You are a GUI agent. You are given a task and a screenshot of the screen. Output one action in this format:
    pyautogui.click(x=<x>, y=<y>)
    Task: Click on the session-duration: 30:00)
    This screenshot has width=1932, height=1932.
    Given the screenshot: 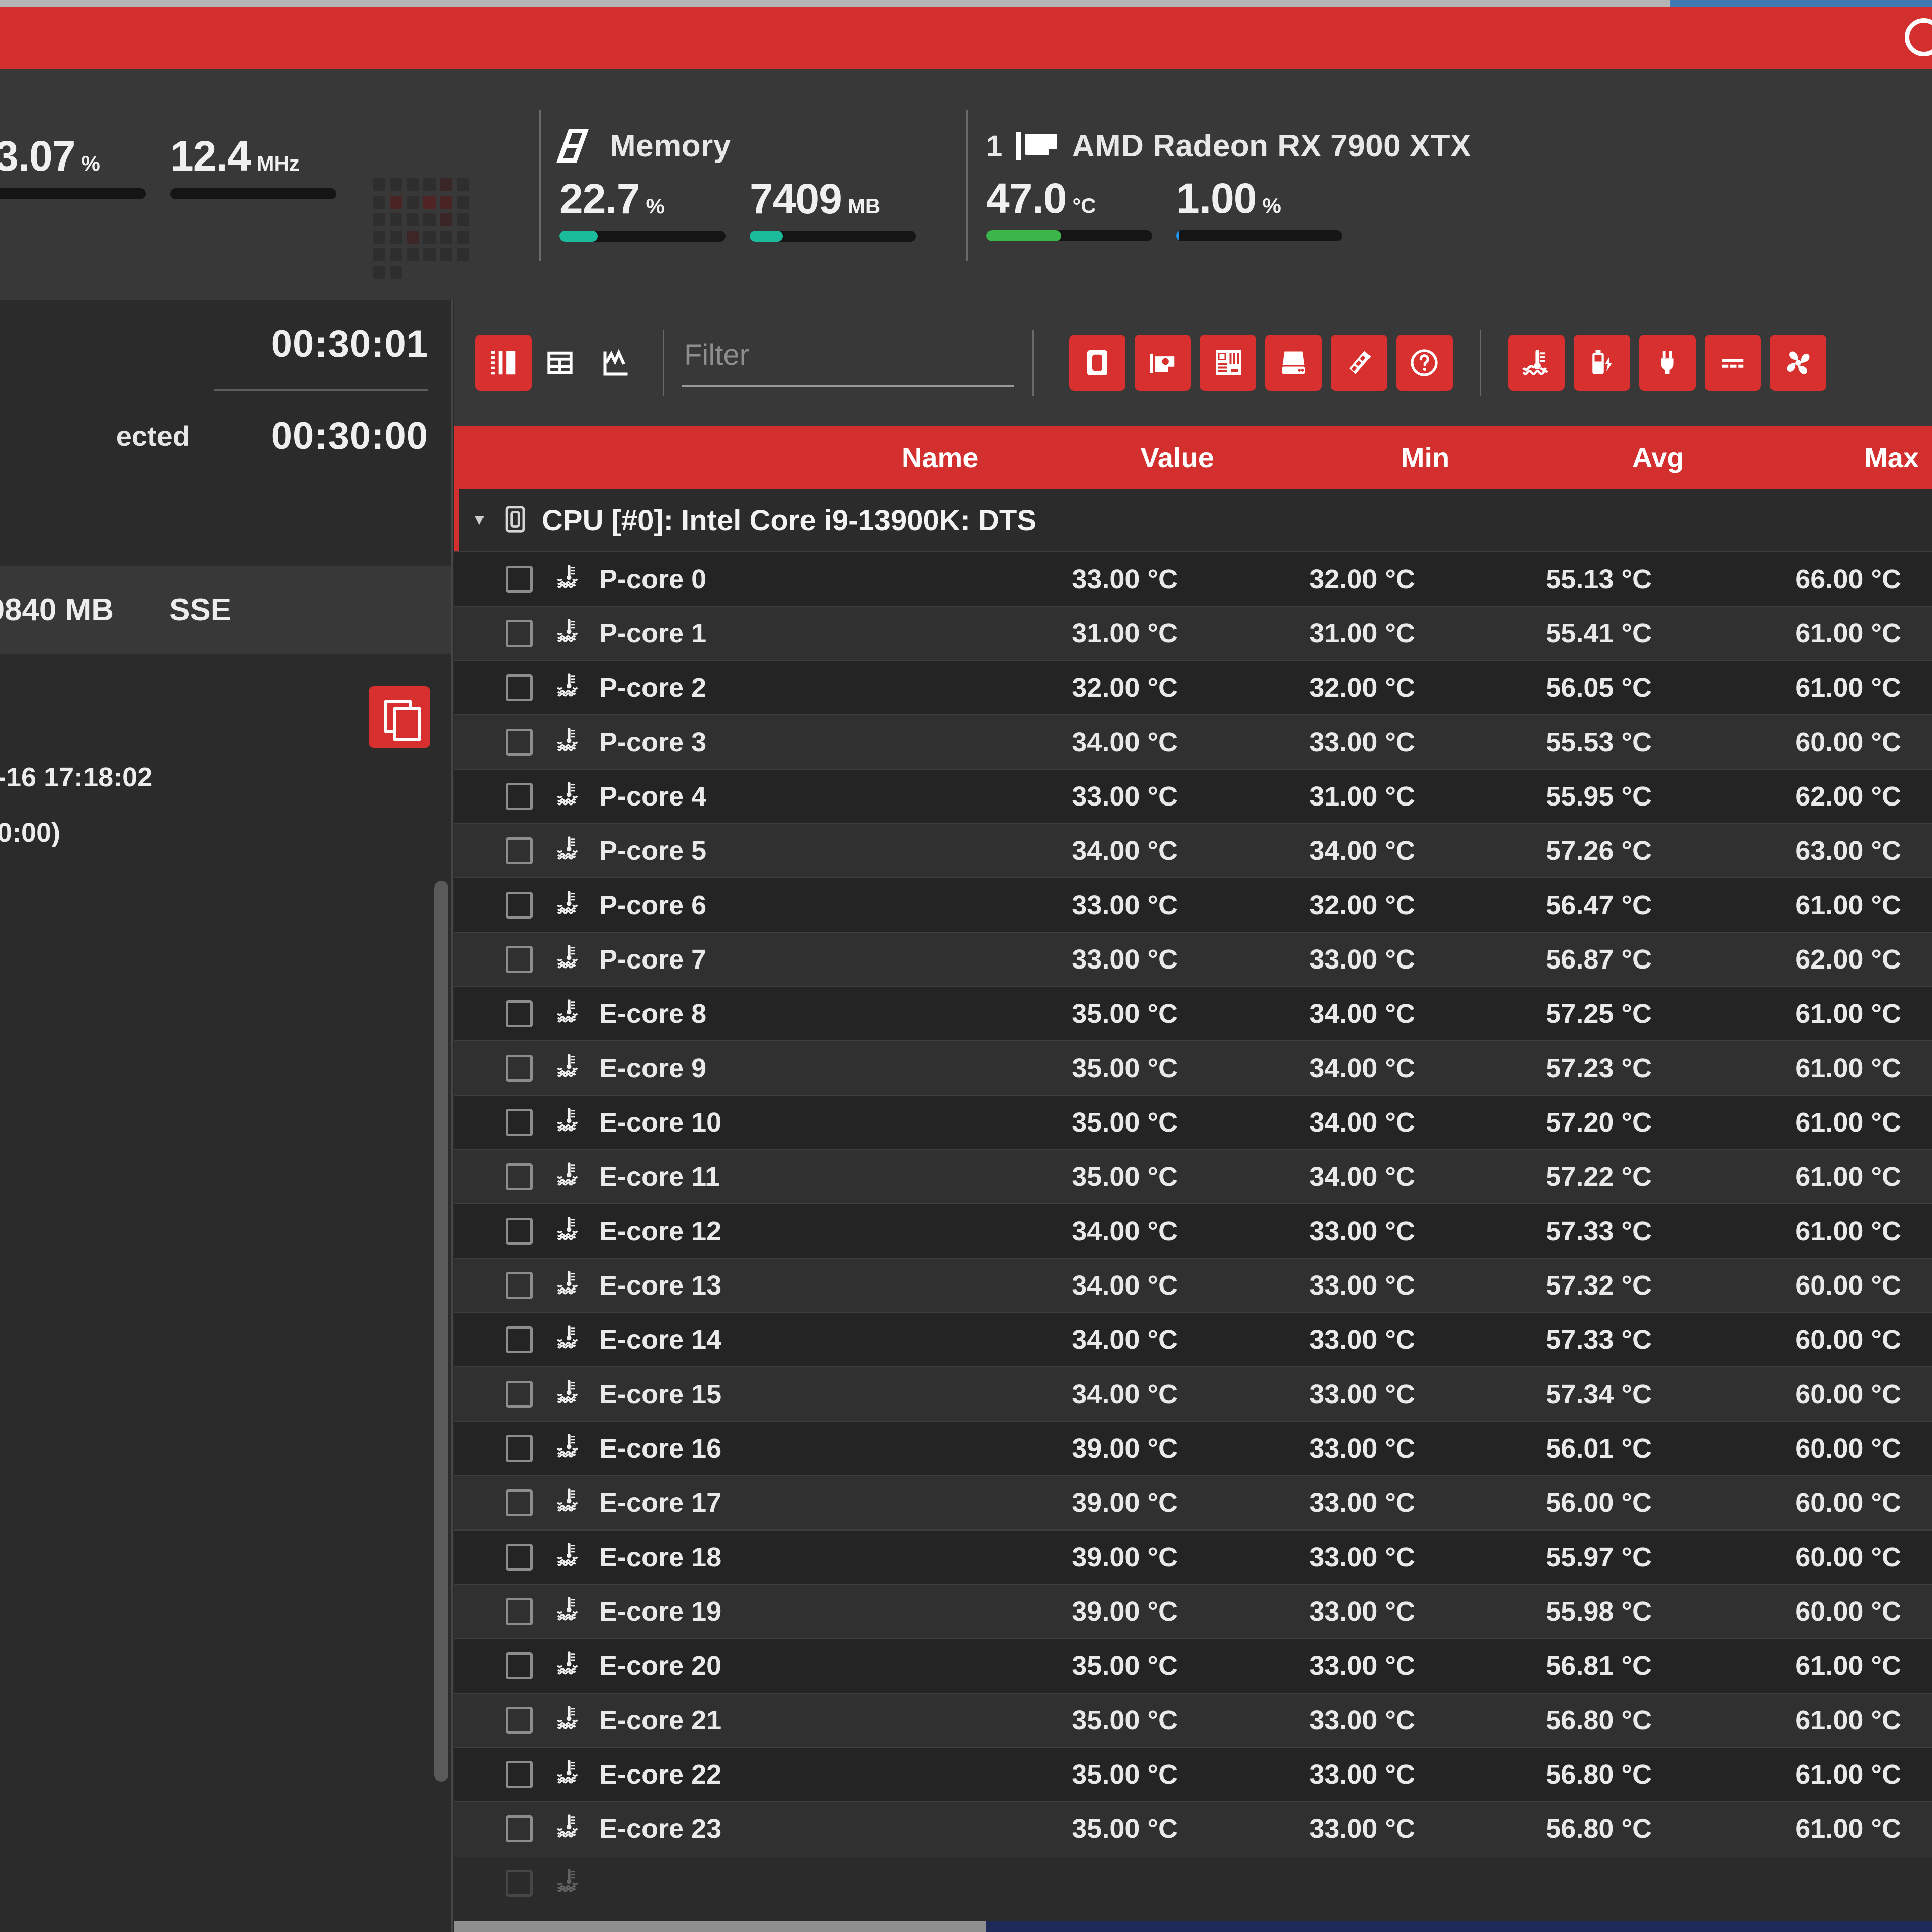 What is the action you would take?
    pyautogui.click(x=30, y=833)
    